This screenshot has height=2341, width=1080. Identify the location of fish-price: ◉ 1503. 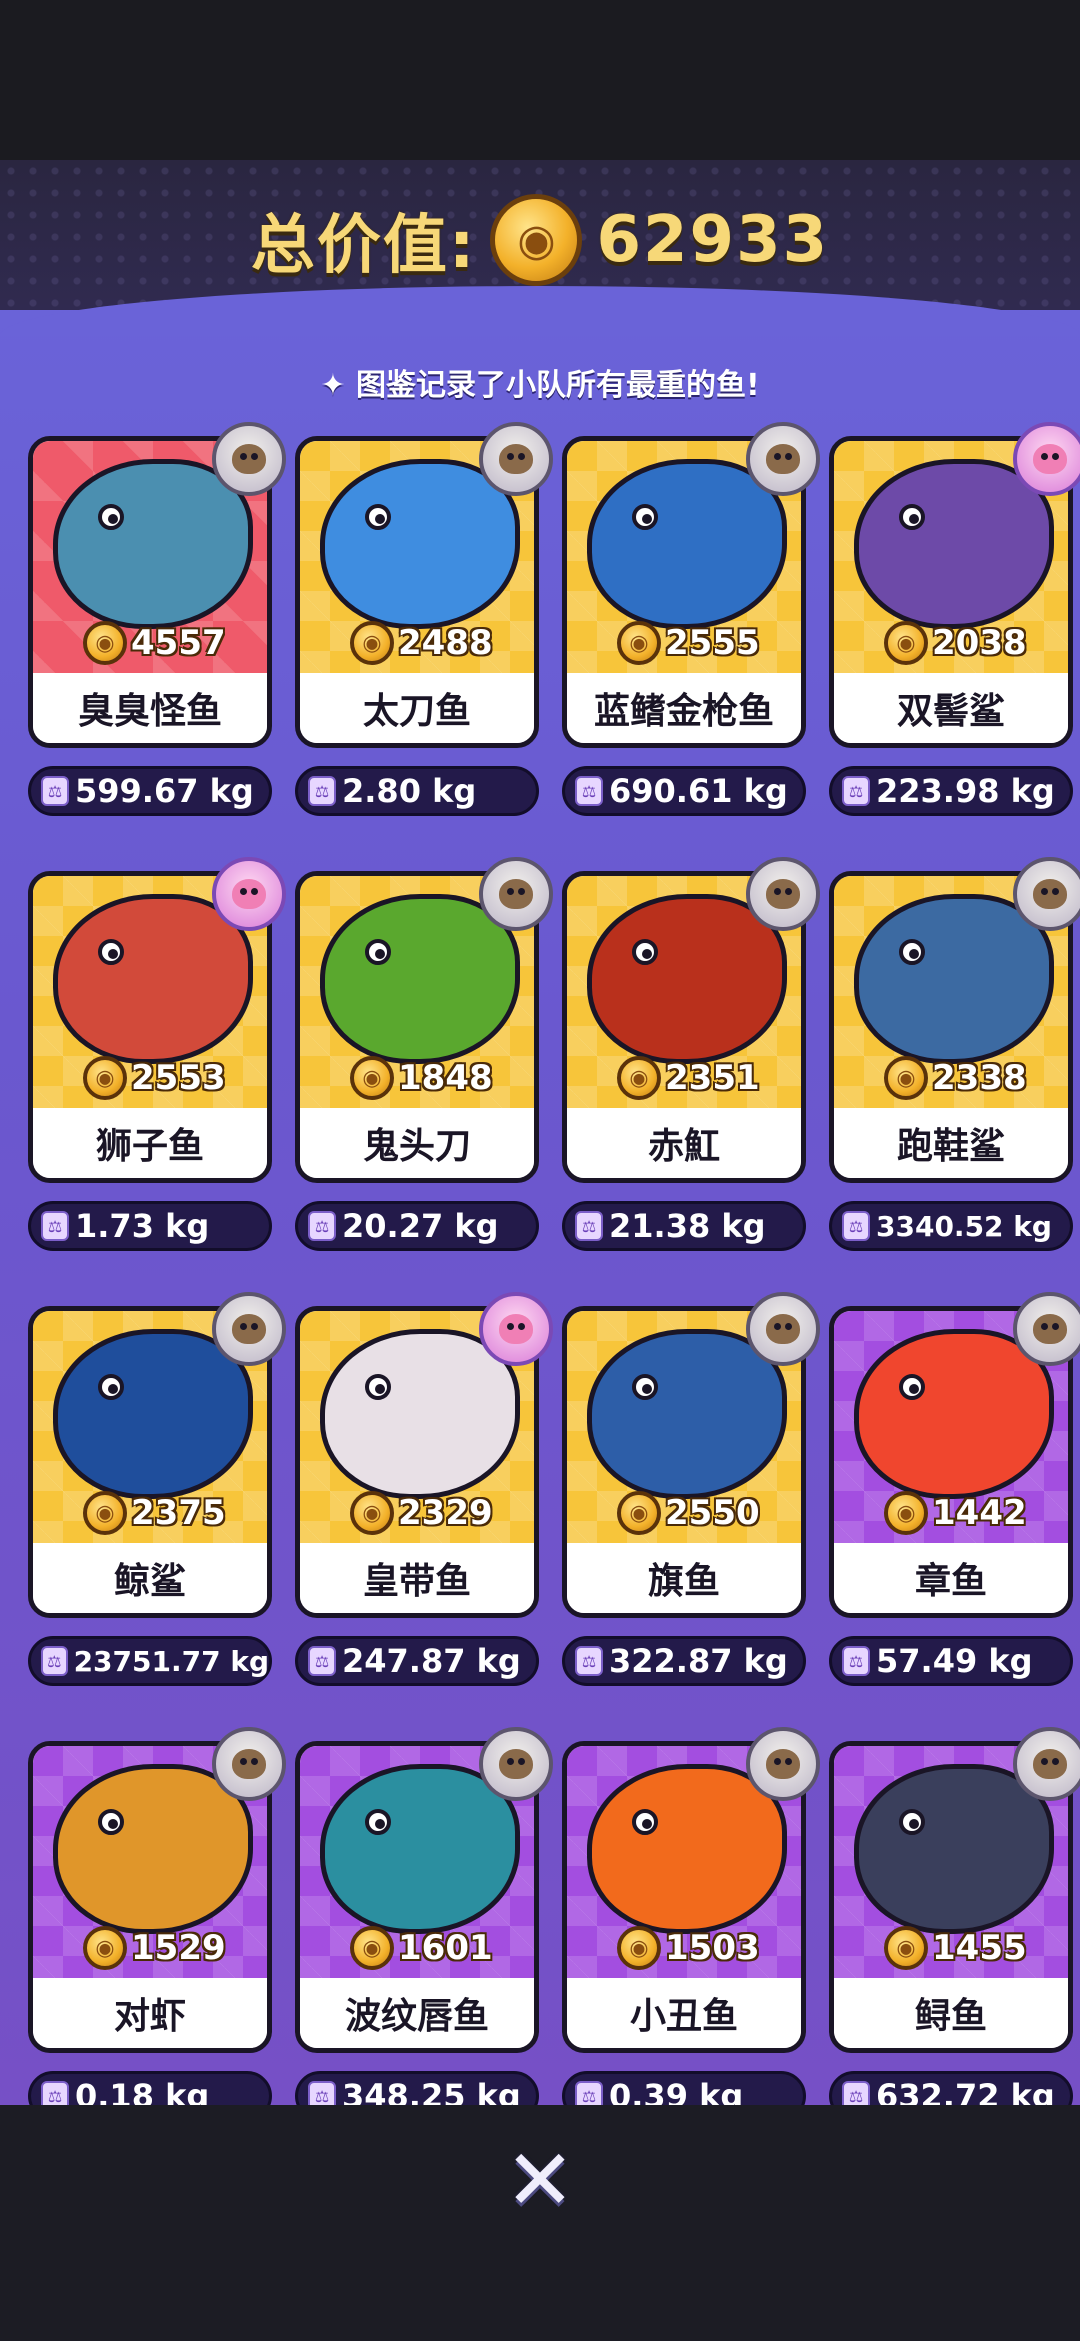
(688, 1948).